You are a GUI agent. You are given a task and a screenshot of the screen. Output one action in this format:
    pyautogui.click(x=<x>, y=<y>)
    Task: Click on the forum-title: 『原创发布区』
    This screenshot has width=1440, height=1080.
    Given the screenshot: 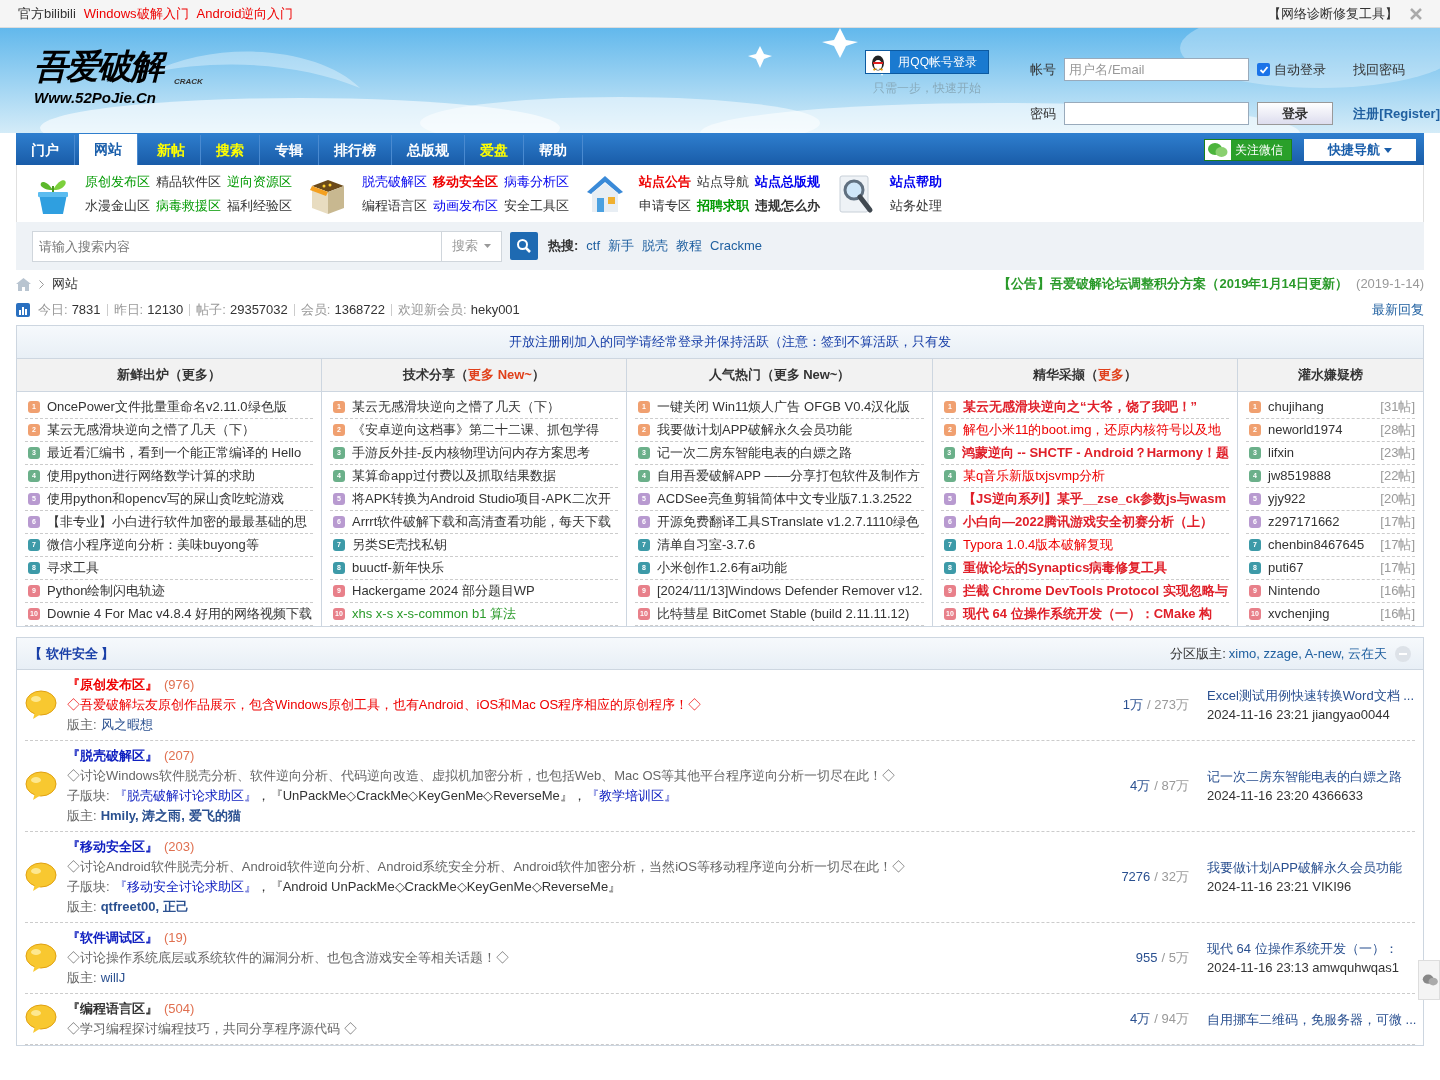 What is the action you would take?
    pyautogui.click(x=112, y=685)
    